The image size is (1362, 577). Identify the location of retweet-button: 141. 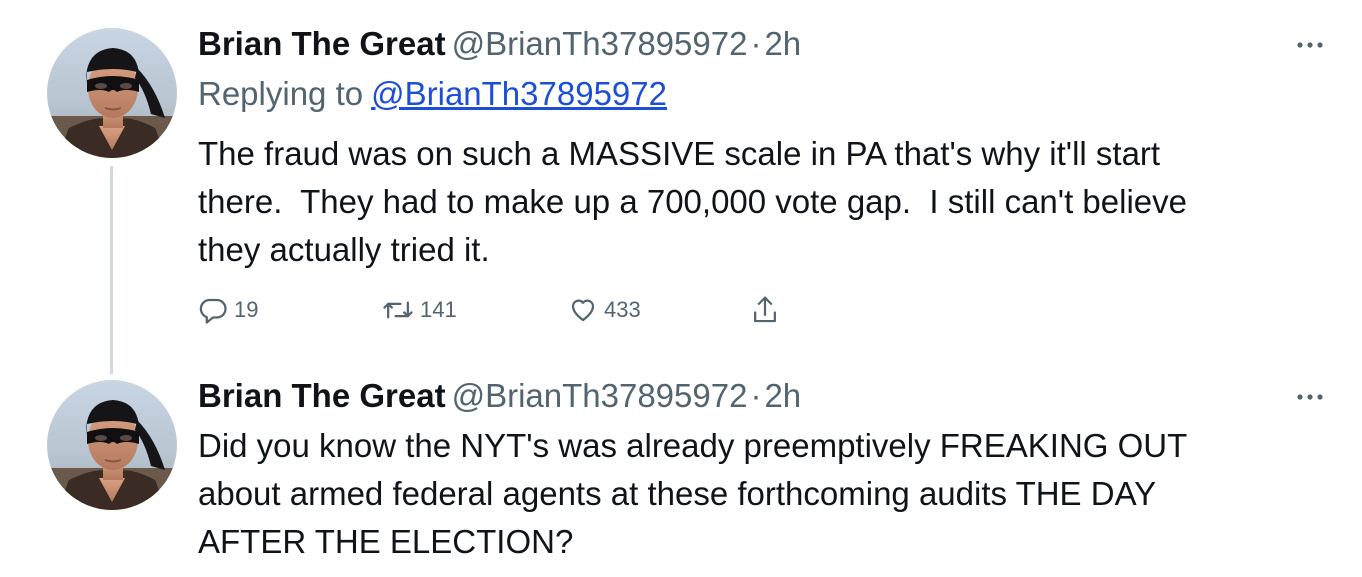
(419, 310).